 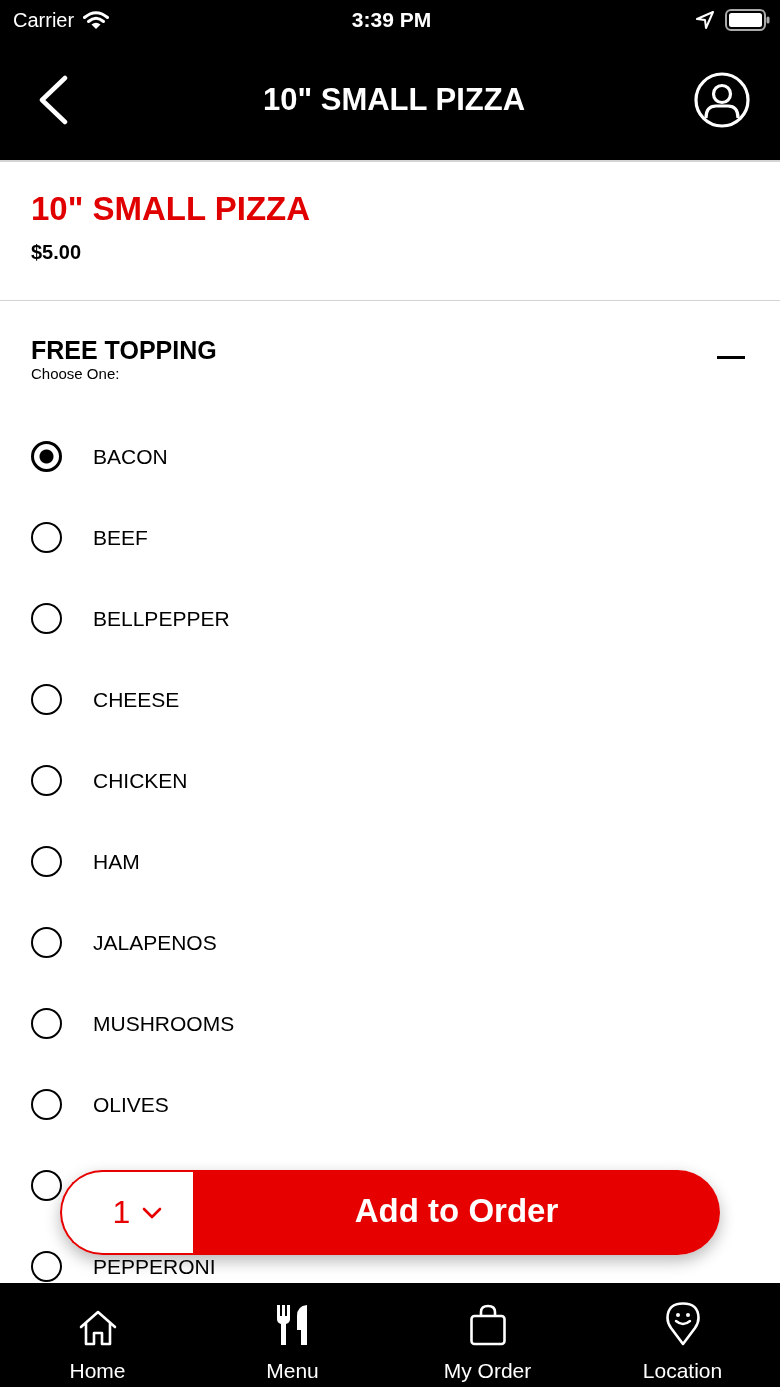 What do you see at coordinates (97, 1328) in the screenshot?
I see `house-icon` at bounding box center [97, 1328].